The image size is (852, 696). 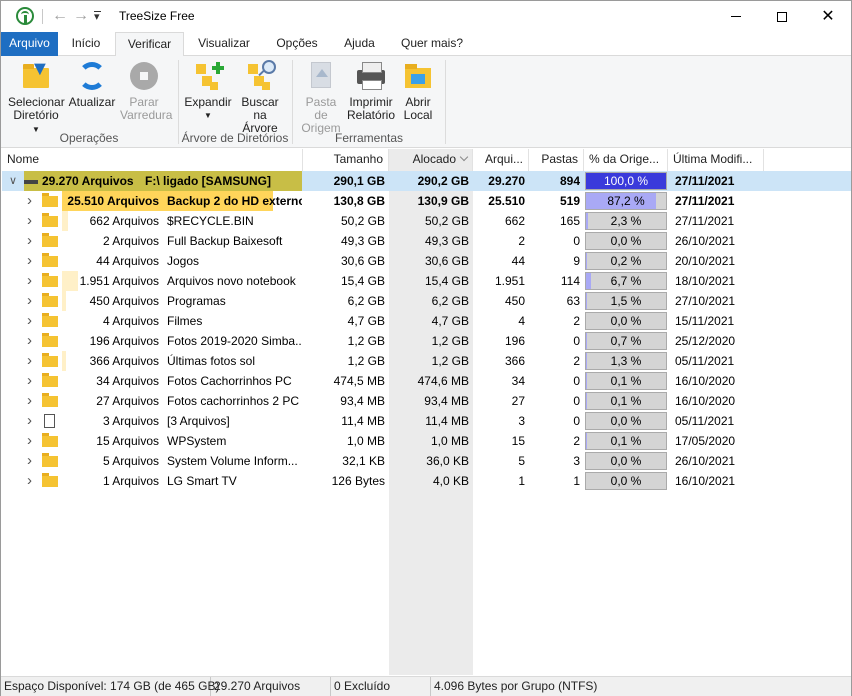 What do you see at coordinates (86, 44) in the screenshot?
I see `tab-inicio: Início` at bounding box center [86, 44].